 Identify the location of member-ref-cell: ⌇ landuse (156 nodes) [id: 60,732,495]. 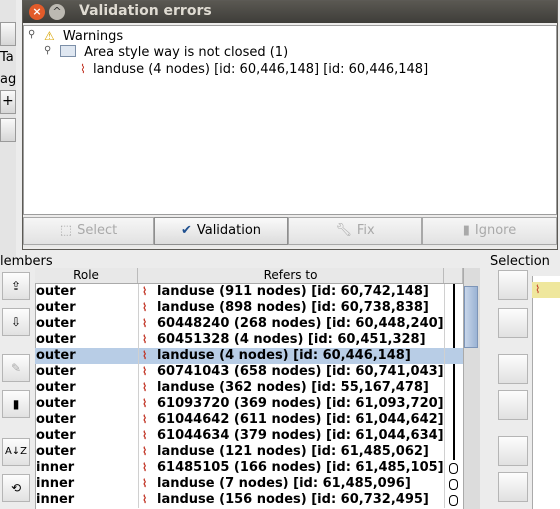
(291, 500).